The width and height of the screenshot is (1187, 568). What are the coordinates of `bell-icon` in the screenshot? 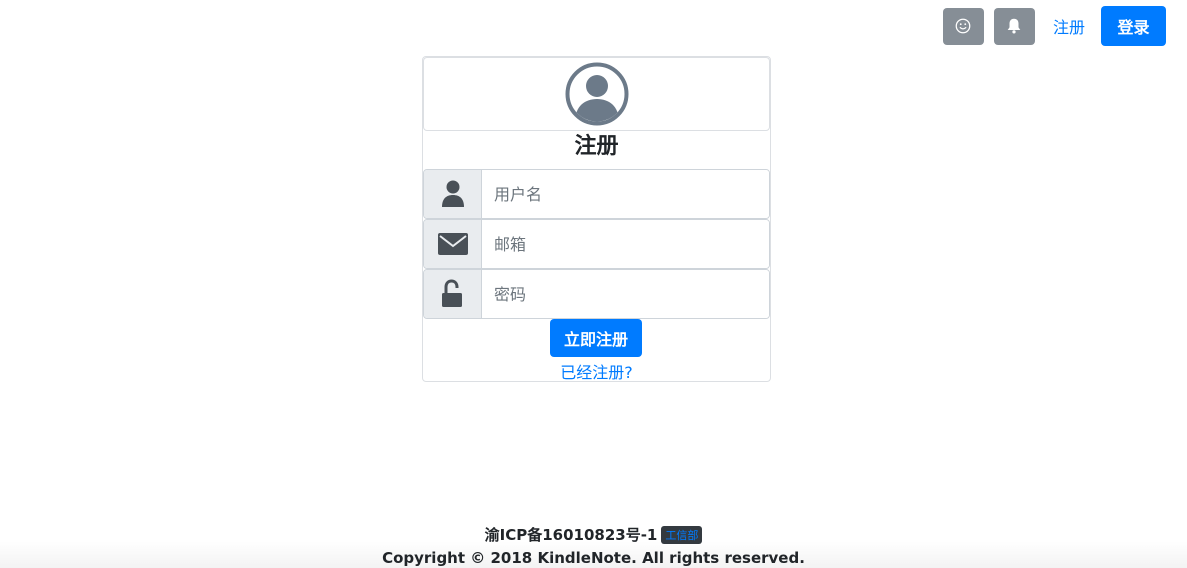 It's located at (1014, 26).